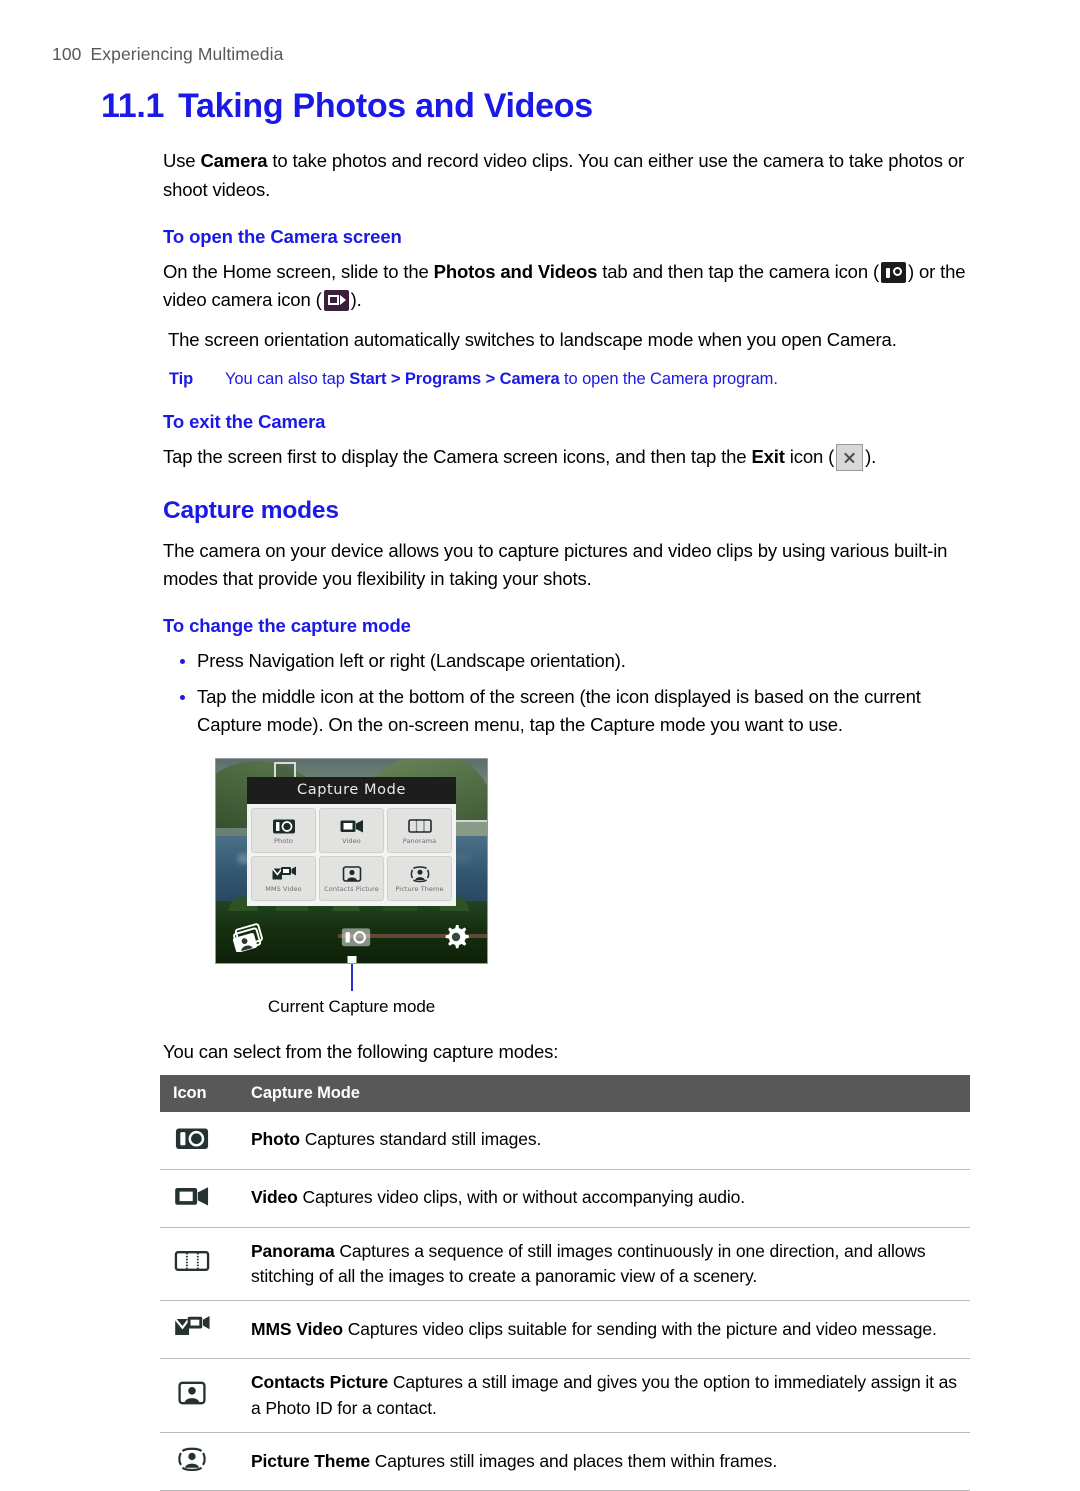 Image resolution: width=1080 pixels, height=1491 pixels. What do you see at coordinates (420, 1139) in the screenshot?
I see `mode-description: Captures standard still images.` at bounding box center [420, 1139].